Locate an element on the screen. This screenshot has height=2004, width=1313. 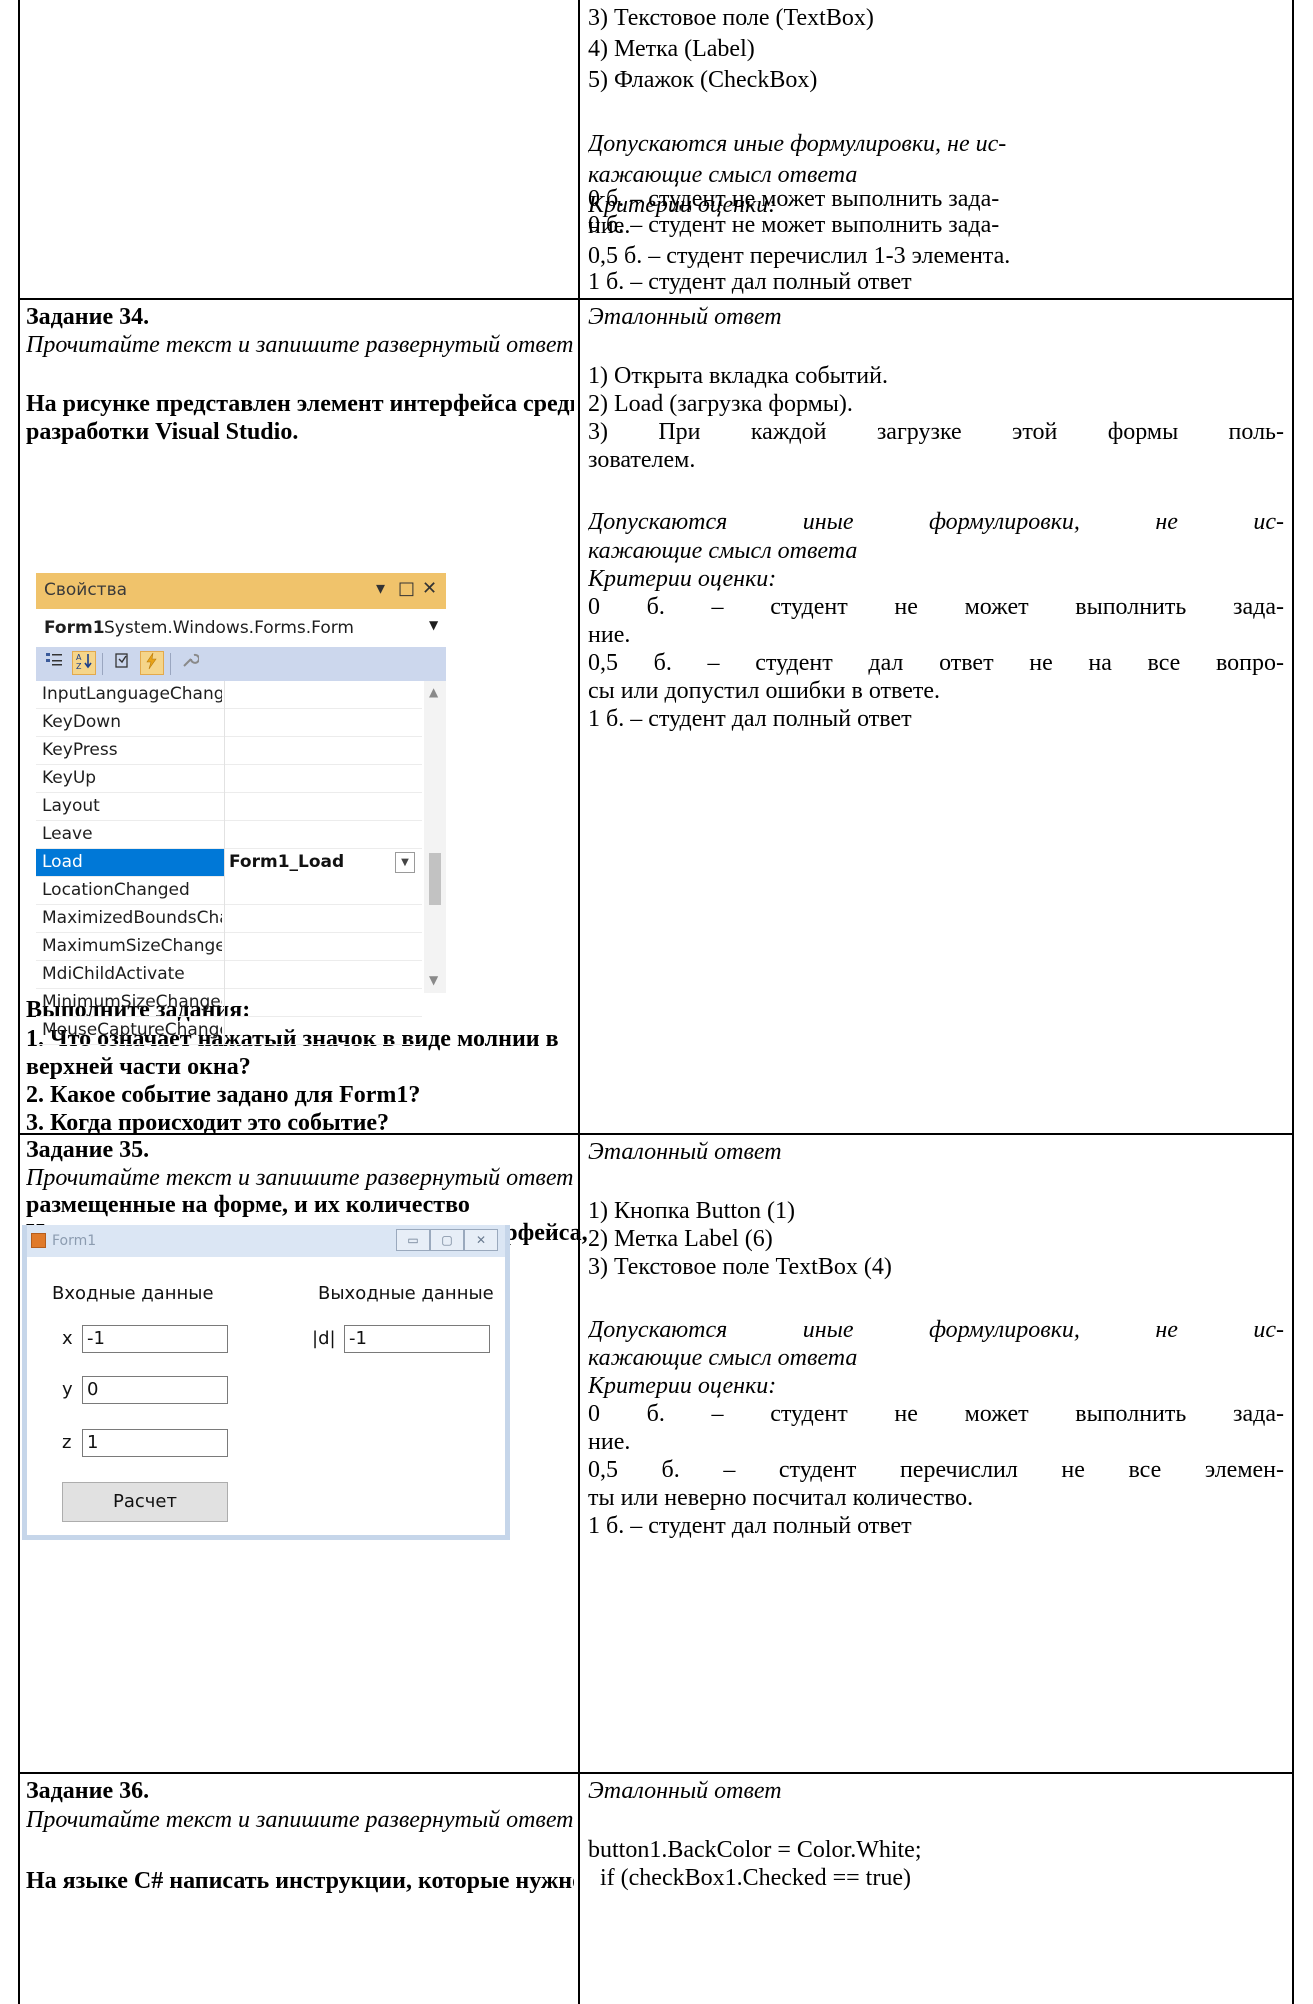
task-title: Задание 35. is located at coordinates (88, 1150).